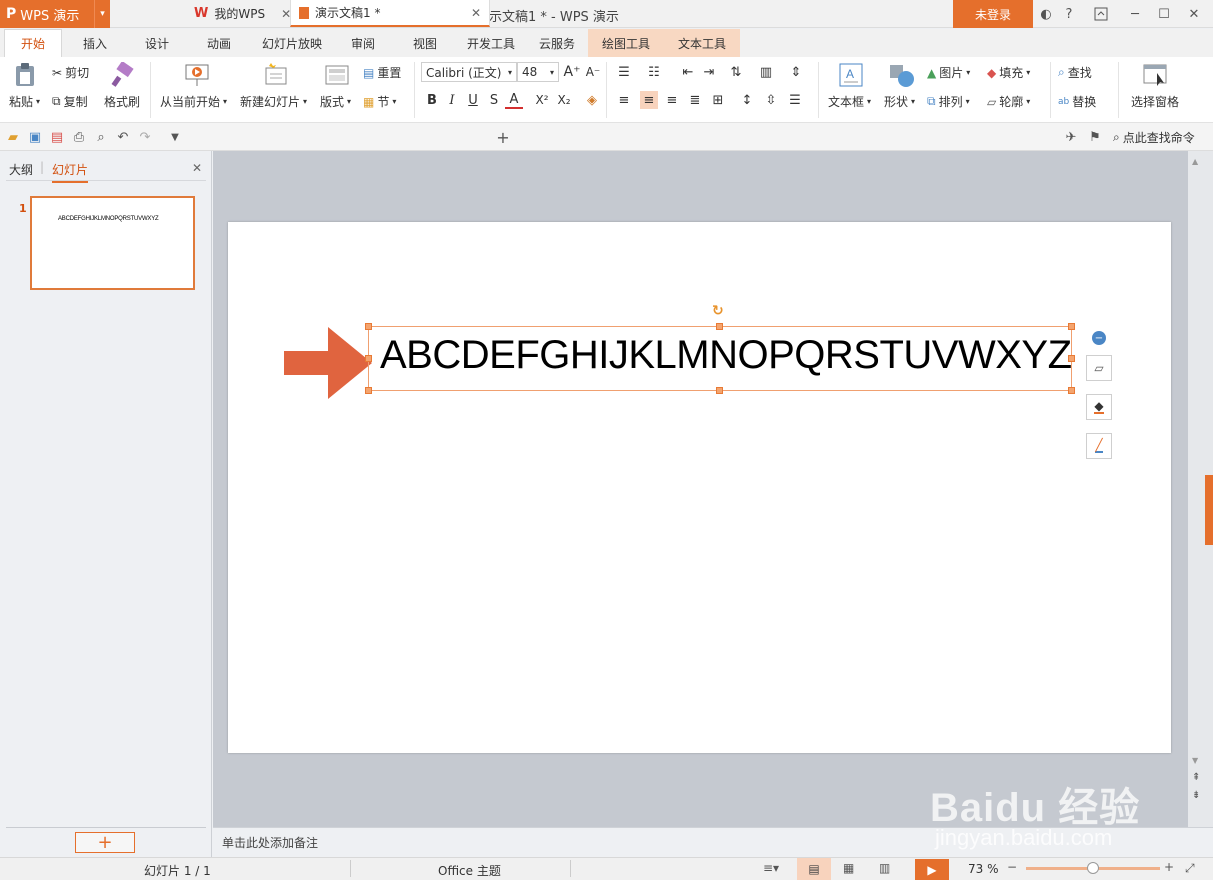 This screenshot has width=1213, height=880. What do you see at coordinates (1196, 777) in the screenshot?
I see `prev-slide-icon: ⇞` at bounding box center [1196, 777].